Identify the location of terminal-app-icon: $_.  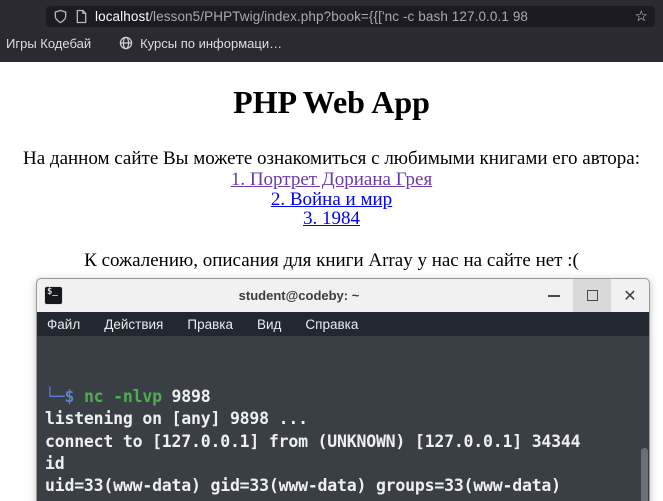
(53, 295).